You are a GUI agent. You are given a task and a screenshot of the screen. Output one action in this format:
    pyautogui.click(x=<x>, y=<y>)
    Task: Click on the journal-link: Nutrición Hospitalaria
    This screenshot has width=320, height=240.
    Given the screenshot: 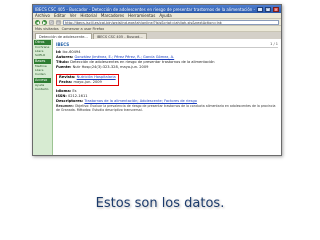 What is the action you would take?
    pyautogui.click(x=96, y=77)
    